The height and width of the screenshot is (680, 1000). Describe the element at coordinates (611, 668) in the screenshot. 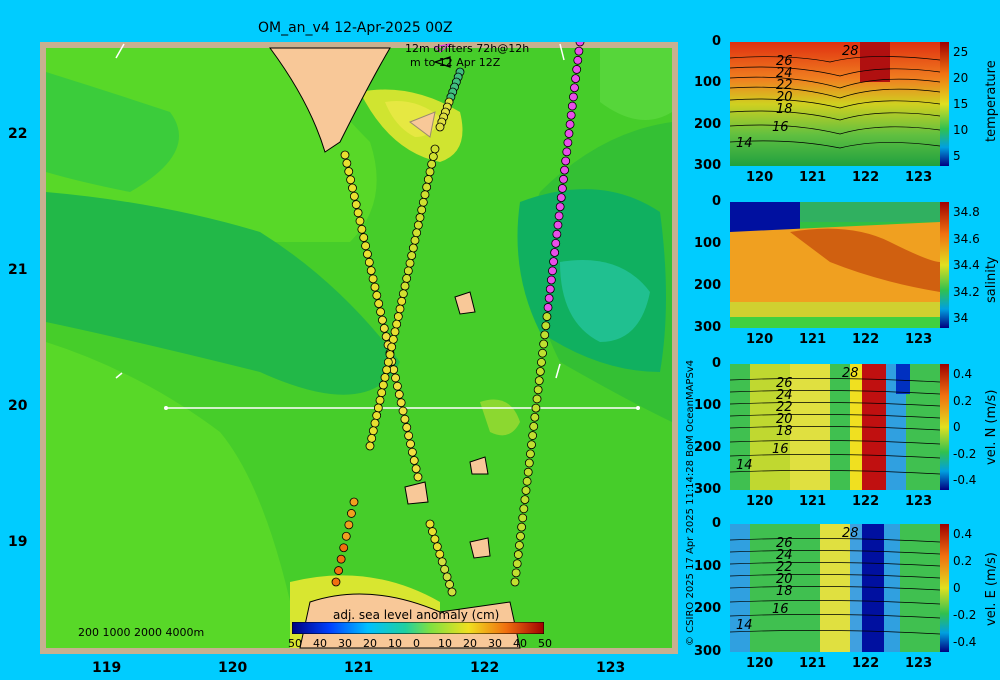

I see `map-lon-tick: 123` at that location.